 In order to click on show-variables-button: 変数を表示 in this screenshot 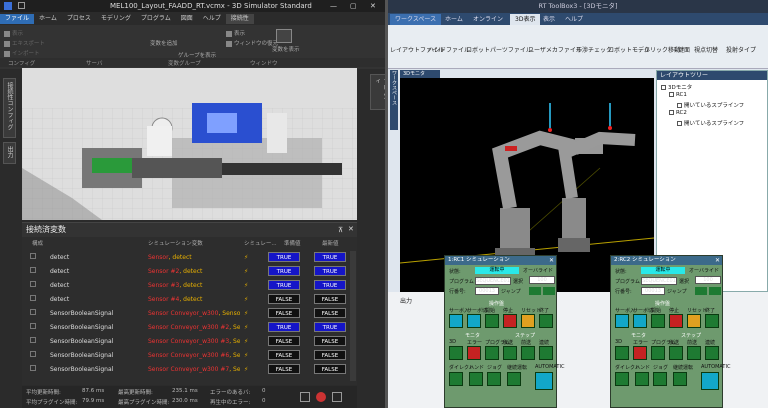, I will do `click(286, 49)`.